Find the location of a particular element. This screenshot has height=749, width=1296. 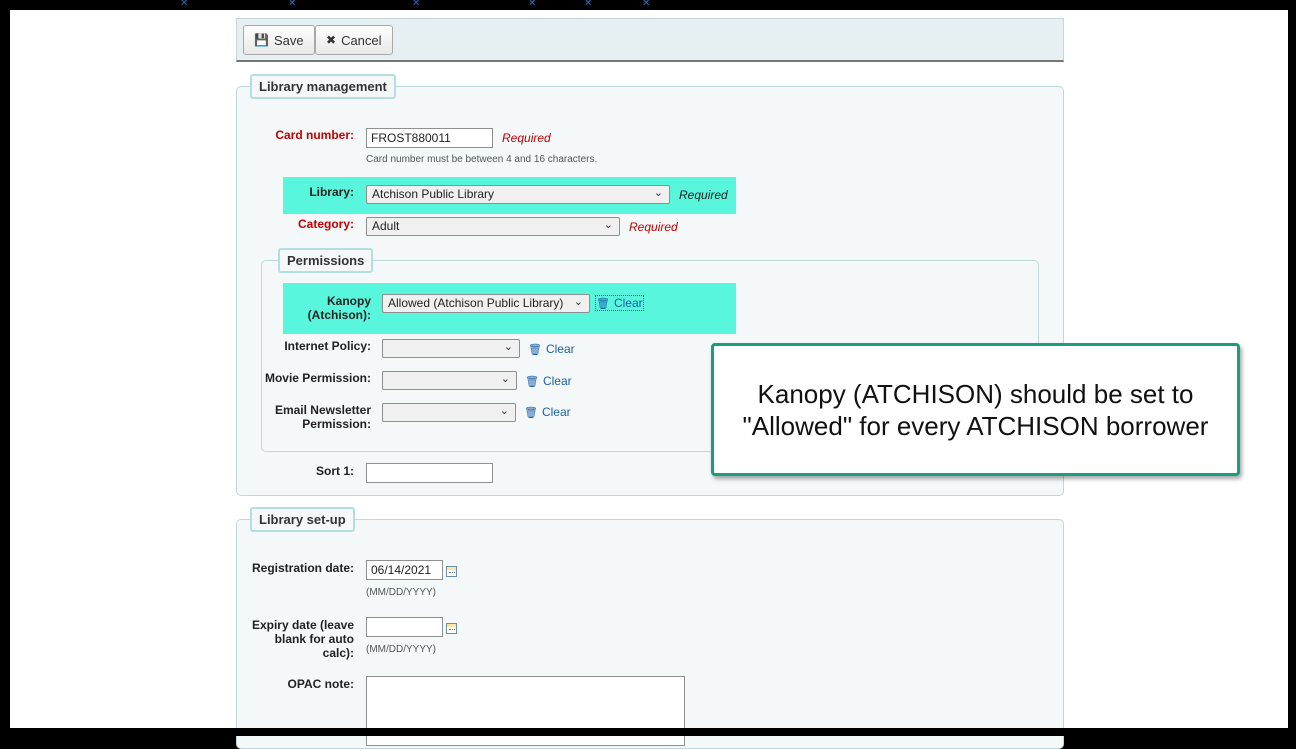

kanopy-clear-link: 🗑 Clear is located at coordinates (619, 303).